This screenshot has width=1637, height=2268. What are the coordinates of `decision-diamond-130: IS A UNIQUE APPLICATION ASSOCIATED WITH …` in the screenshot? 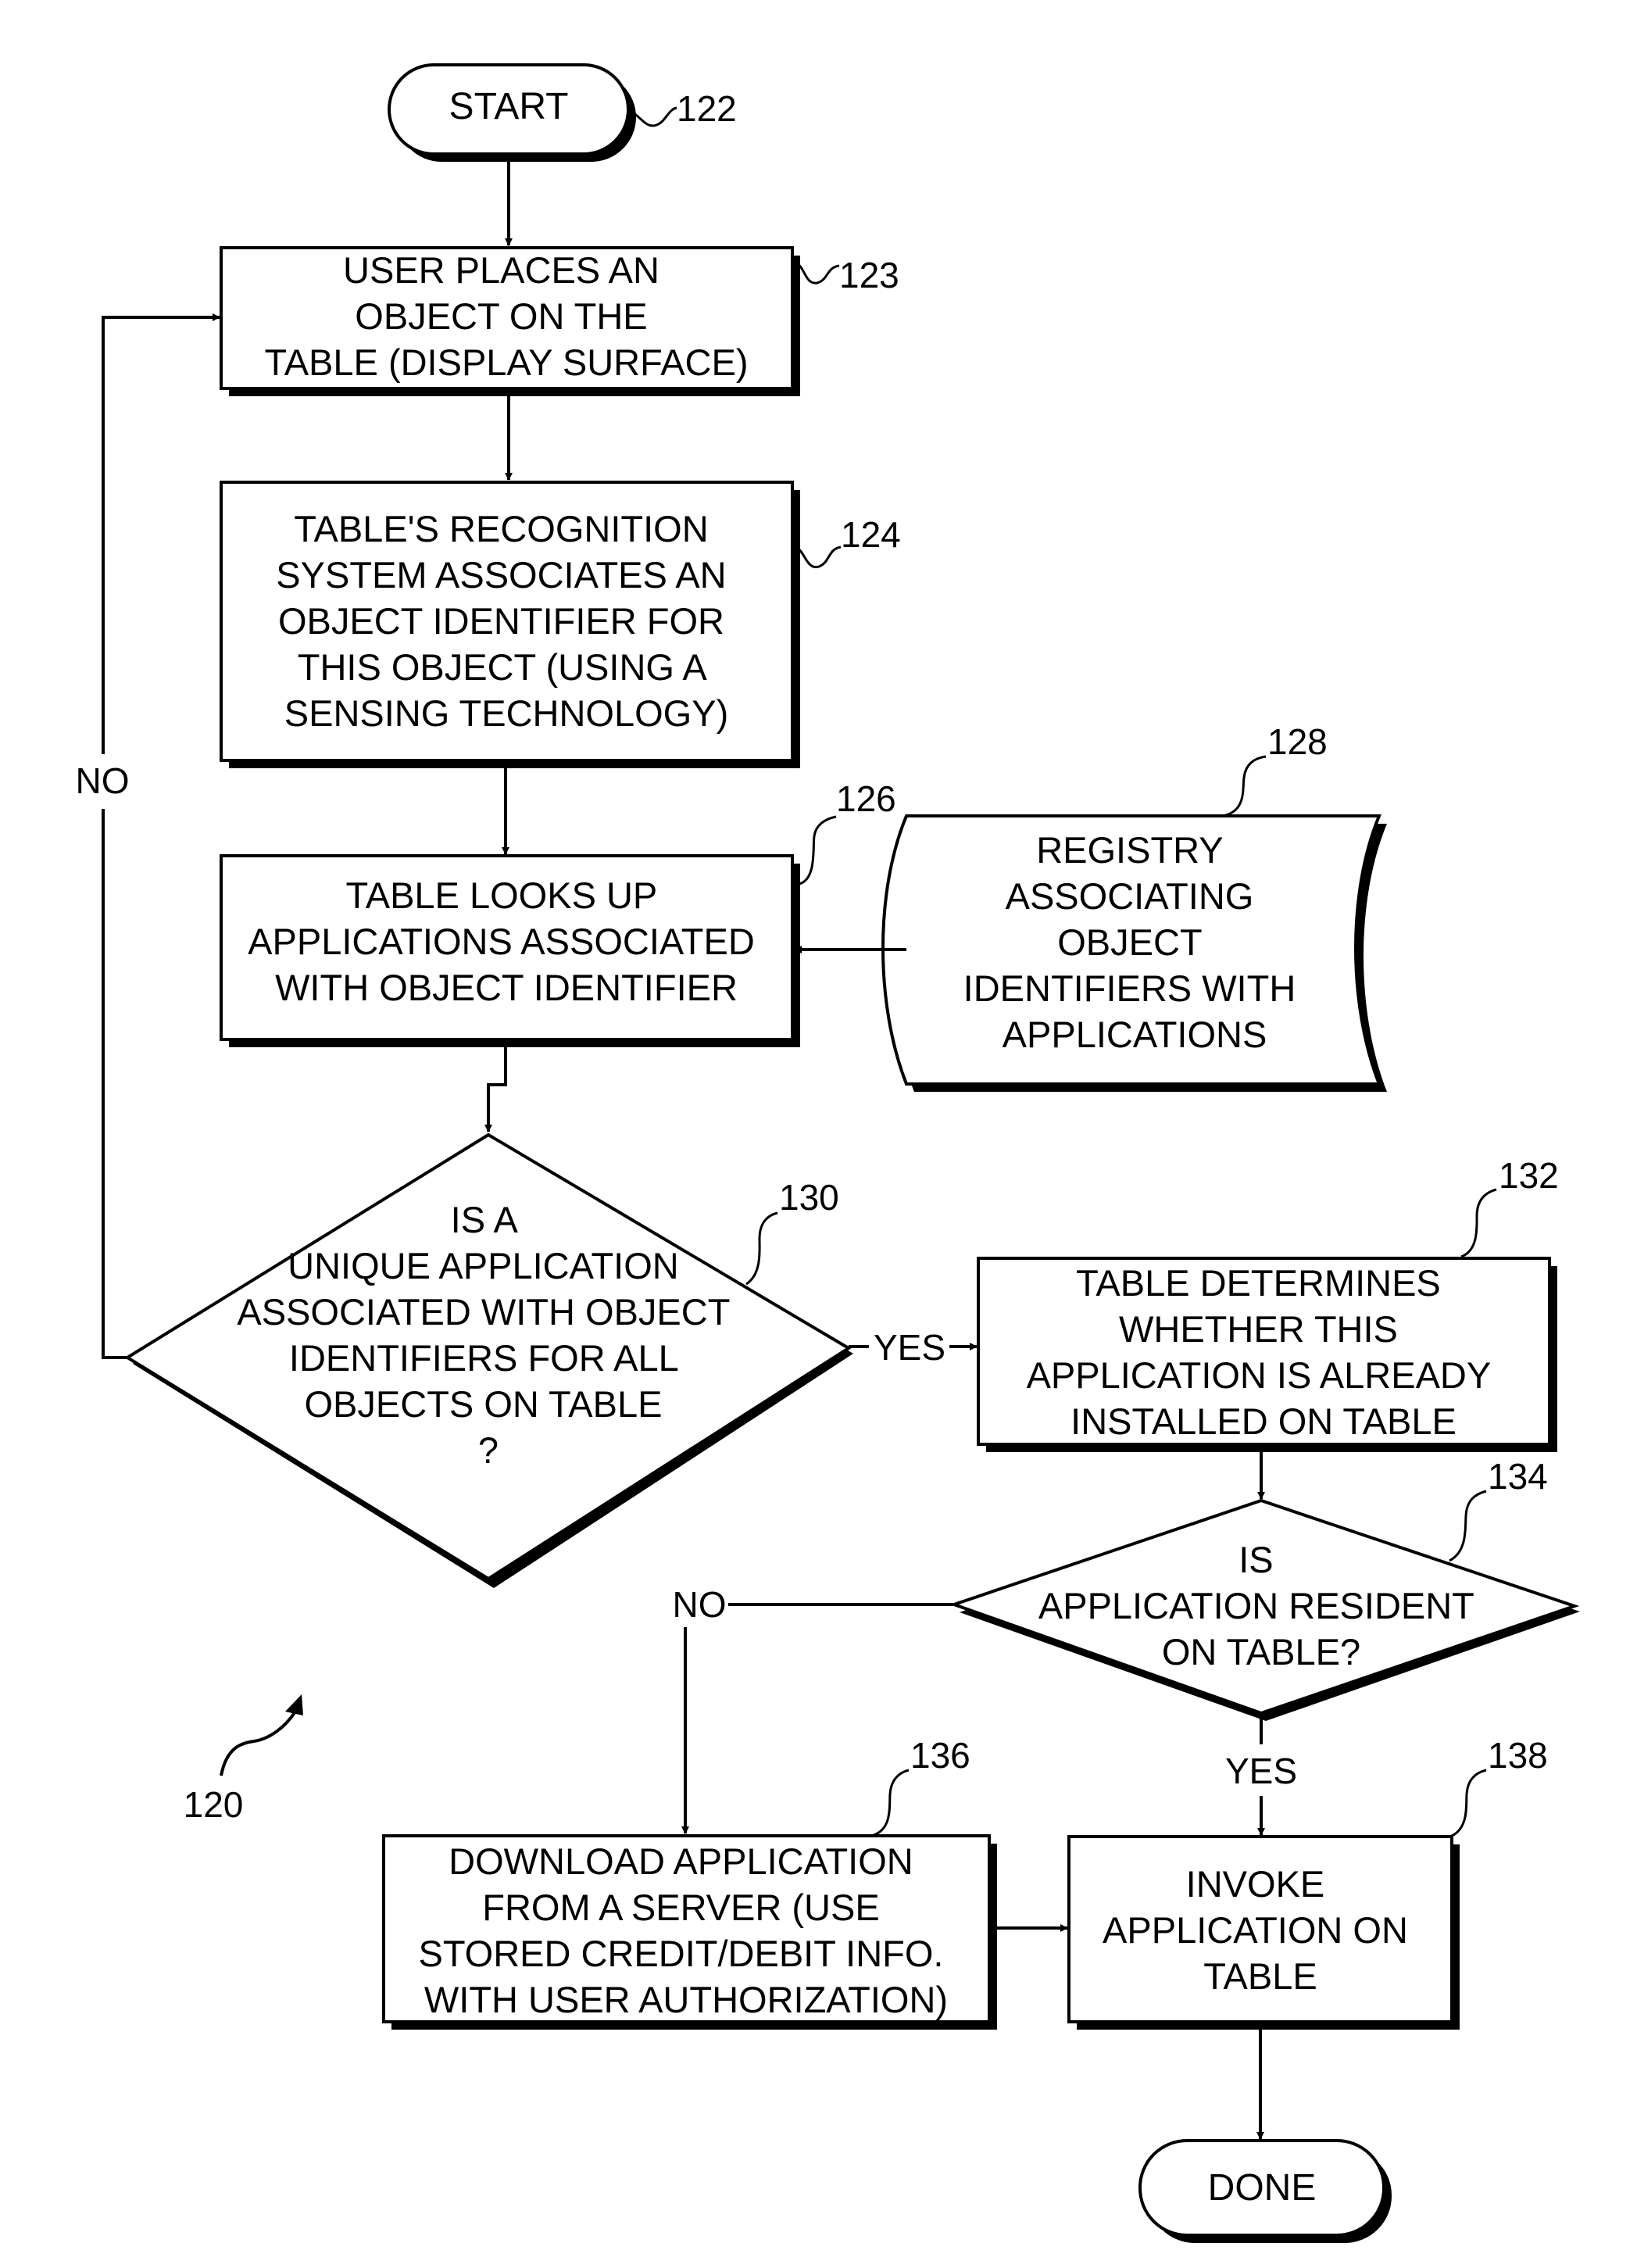 It's located at (488, 1360).